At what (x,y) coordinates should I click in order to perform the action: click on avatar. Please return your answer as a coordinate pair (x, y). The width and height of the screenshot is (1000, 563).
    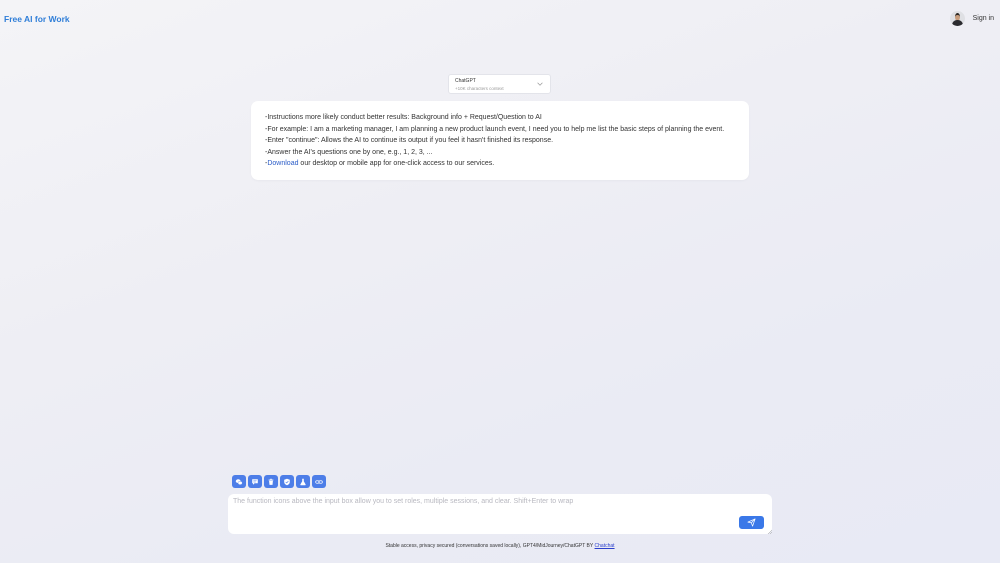
    Looking at the image, I should click on (957, 18).